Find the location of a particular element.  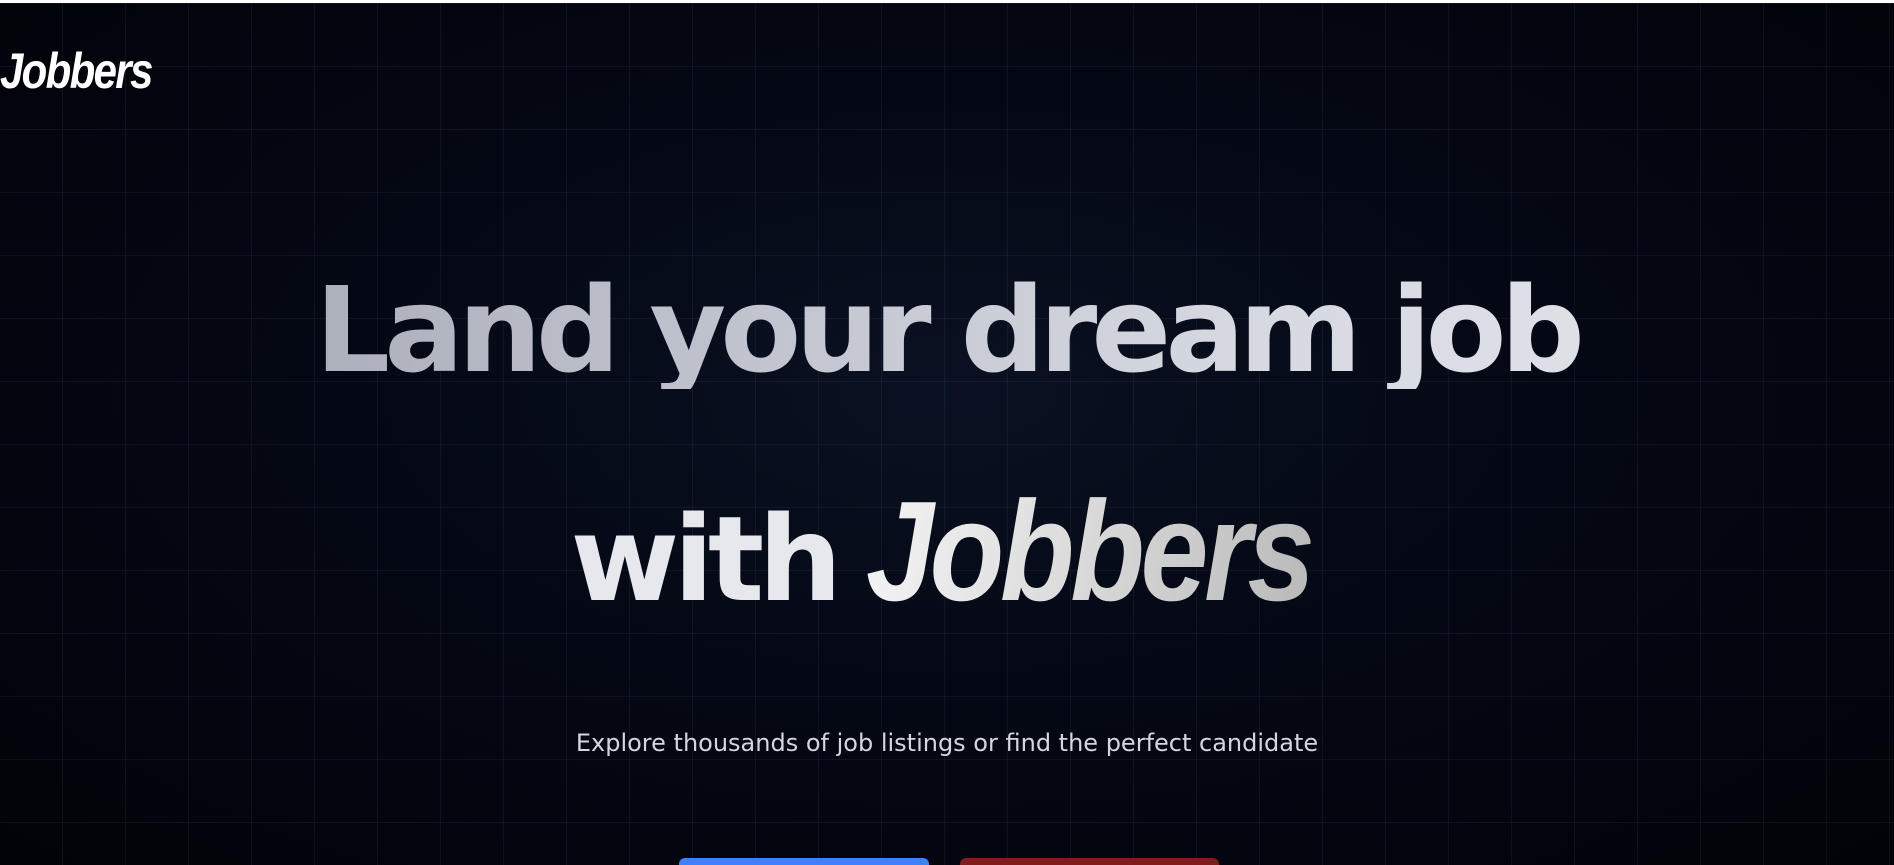

jobbers-logo: Jobbers is located at coordinates (76, 71).